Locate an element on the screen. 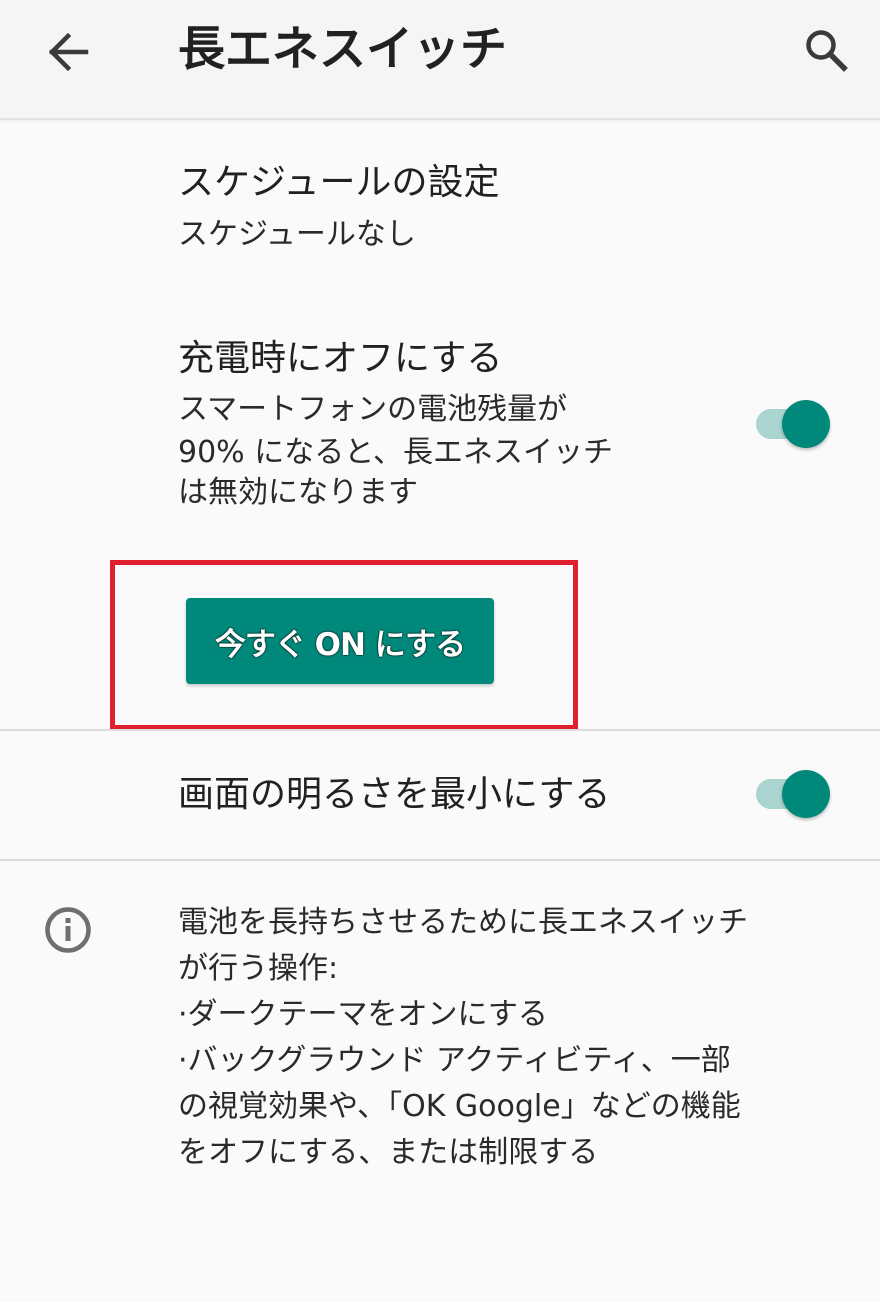 The height and width of the screenshot is (1302, 880). schedule-title: スケジュールの設定 is located at coordinates (339, 182).